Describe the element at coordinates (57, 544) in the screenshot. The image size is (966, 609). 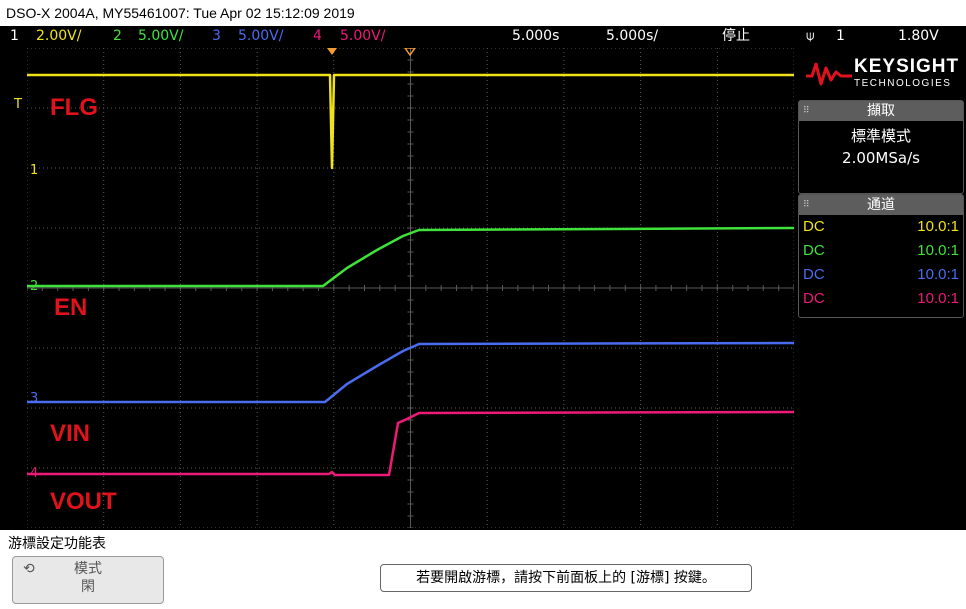
I see `menu-title: 游標設定功能表` at that location.